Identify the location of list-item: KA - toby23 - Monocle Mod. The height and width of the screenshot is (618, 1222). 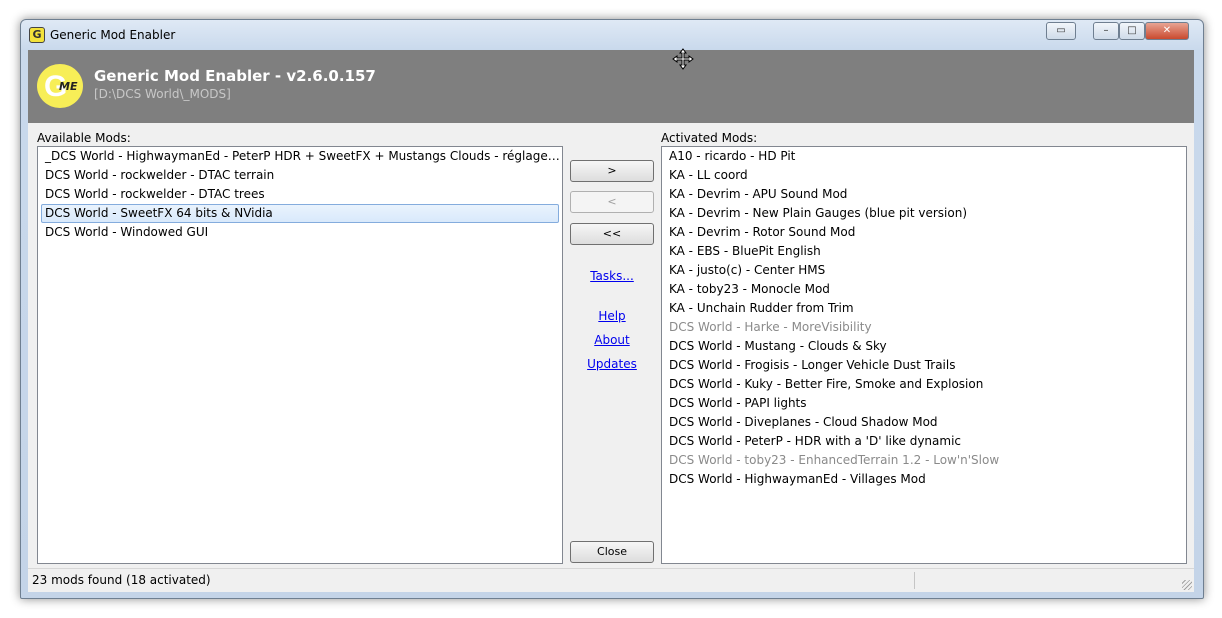
(924, 289).